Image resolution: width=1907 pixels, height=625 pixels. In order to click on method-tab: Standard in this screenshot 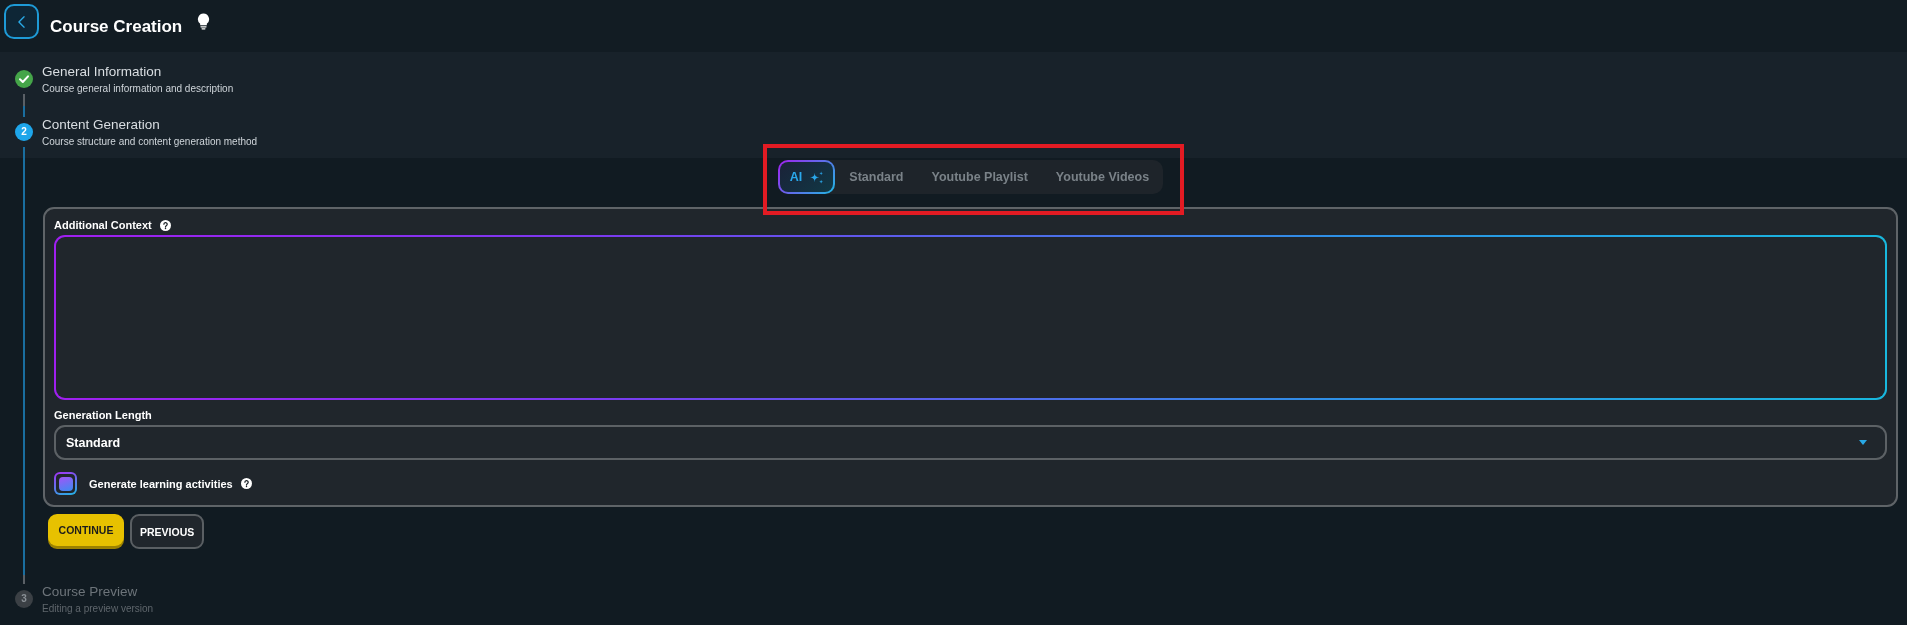, I will do `click(876, 177)`.